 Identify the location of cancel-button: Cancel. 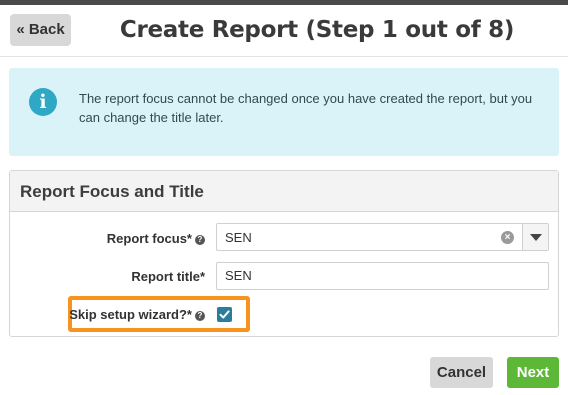
(461, 372).